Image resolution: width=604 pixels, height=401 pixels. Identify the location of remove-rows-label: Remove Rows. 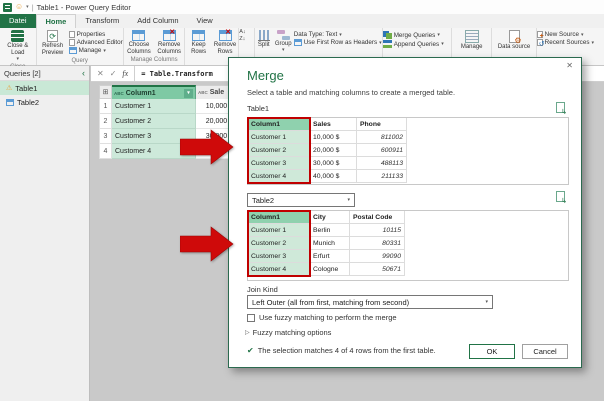
(225, 48).